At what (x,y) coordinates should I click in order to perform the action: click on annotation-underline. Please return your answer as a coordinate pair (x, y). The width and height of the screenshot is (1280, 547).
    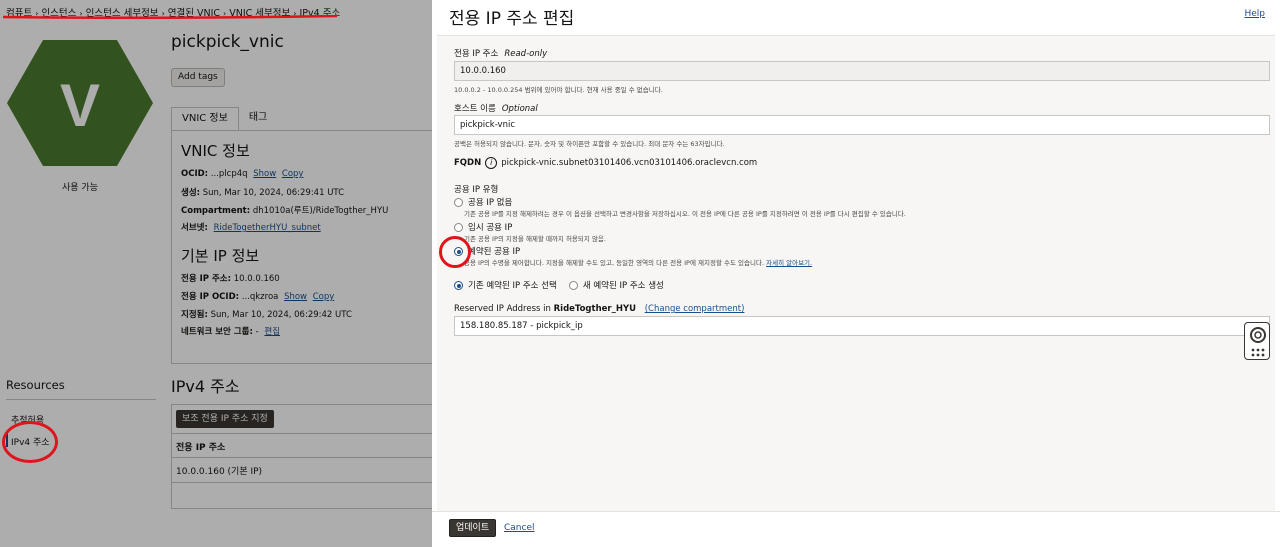
    Looking at the image, I should click on (170, 17).